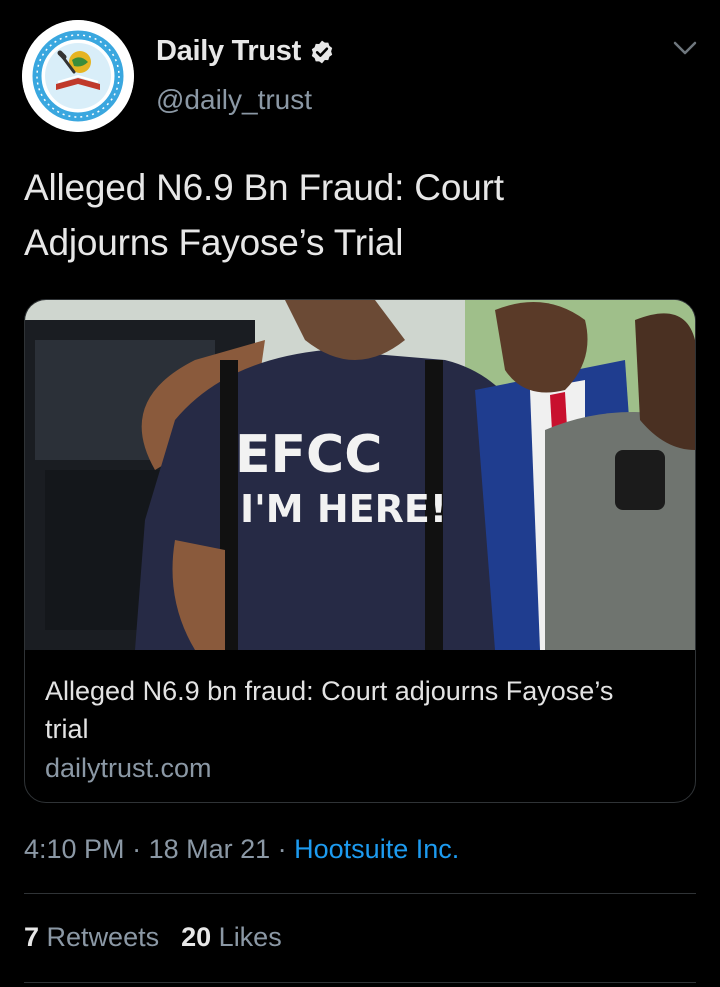 This screenshot has width=720, height=987. I want to click on tweet-date: 18 Mar 21, so click(210, 849).